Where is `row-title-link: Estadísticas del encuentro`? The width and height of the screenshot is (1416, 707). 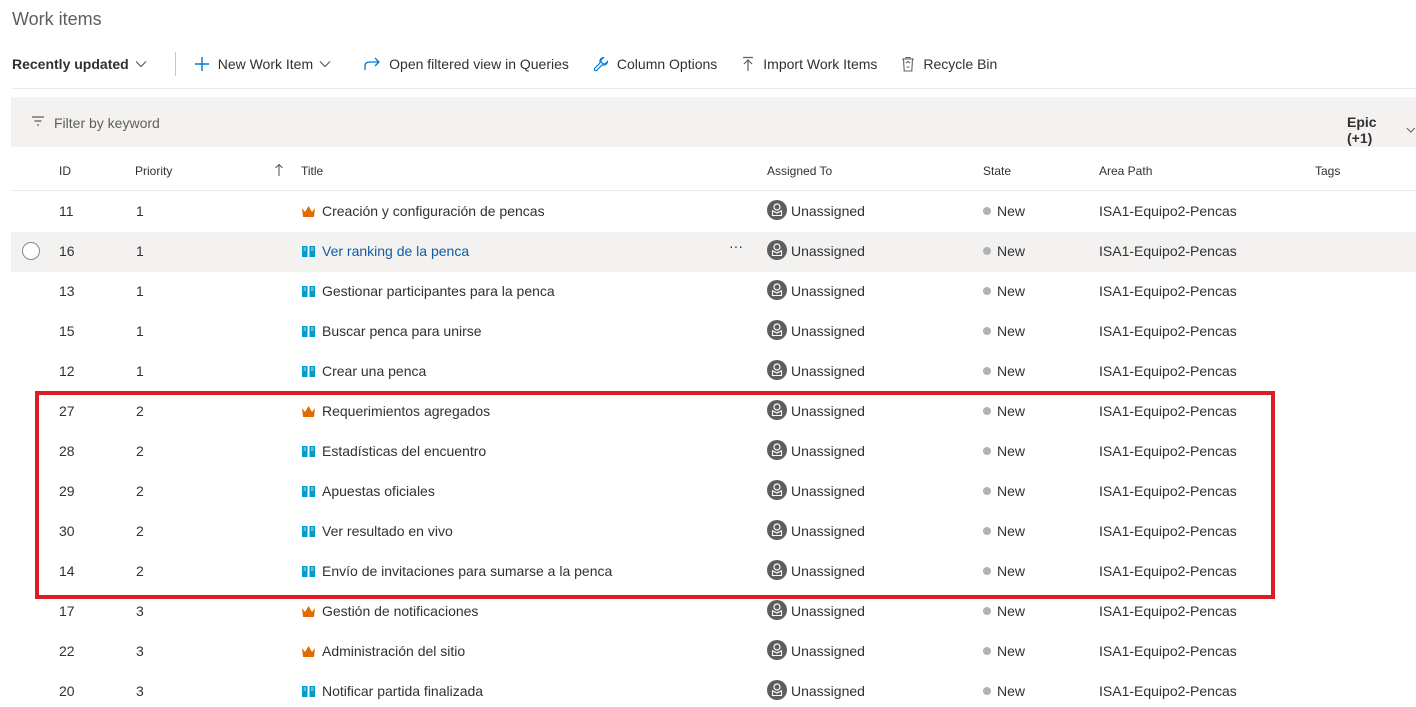
row-title-link: Estadísticas del encuentro is located at coordinates (404, 451).